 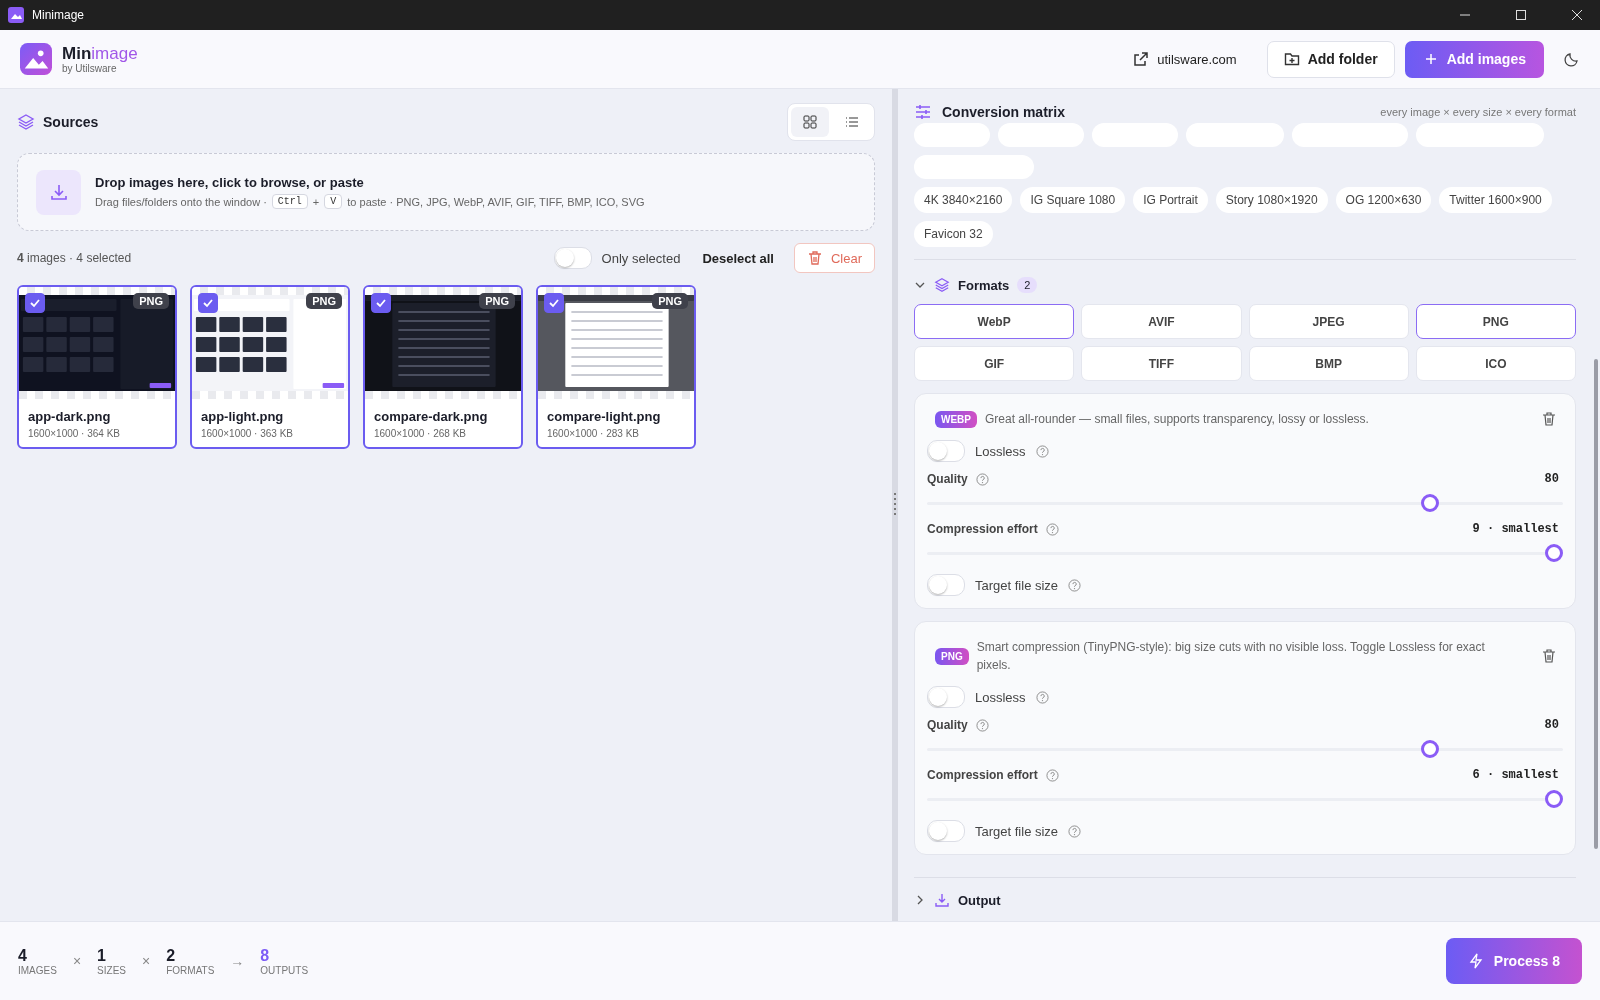 I want to click on quality-label: Quality, so click(x=947, y=725).